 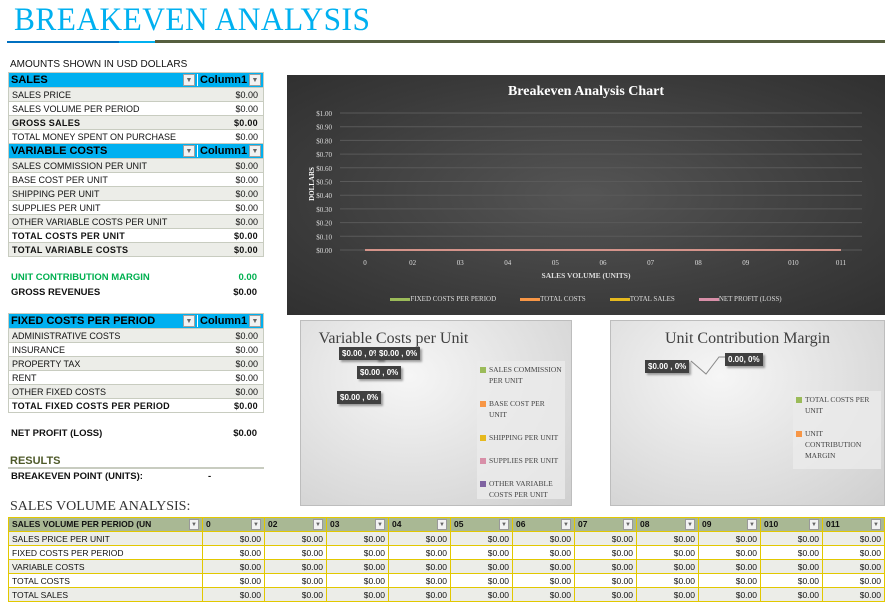 What do you see at coordinates (136, 221) in the screenshot?
I see `table-row: OTHER VARIABLE COSTS PER UNIT $0.00` at bounding box center [136, 221].